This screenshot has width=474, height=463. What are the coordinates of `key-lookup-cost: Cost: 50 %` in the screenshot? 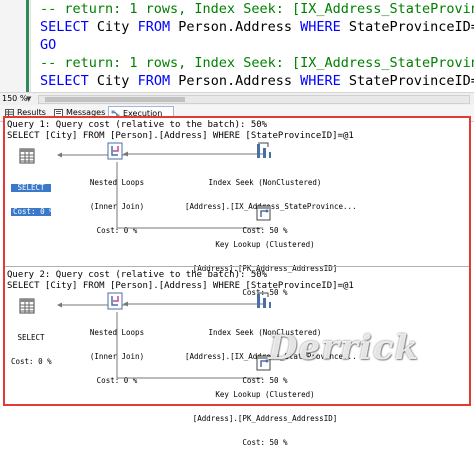 It's located at (265, 442).